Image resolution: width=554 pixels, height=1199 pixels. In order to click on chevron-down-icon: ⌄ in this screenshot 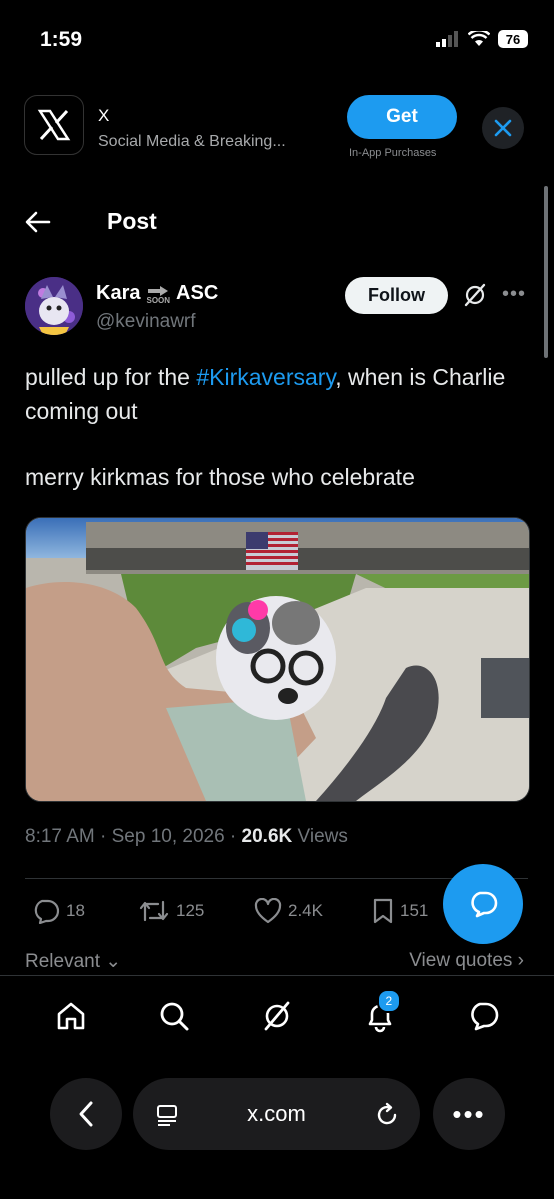, I will do `click(113, 961)`.